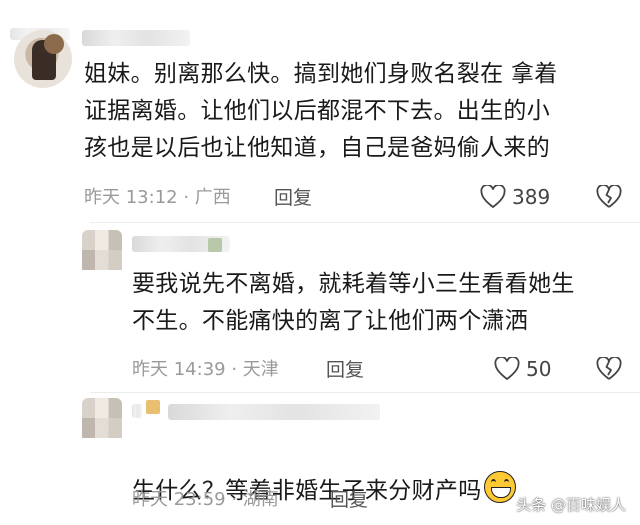 Image resolution: width=640 pixels, height=525 pixels. Describe the element at coordinates (531, 197) in the screenshot. I see `like-count: 389` at that location.